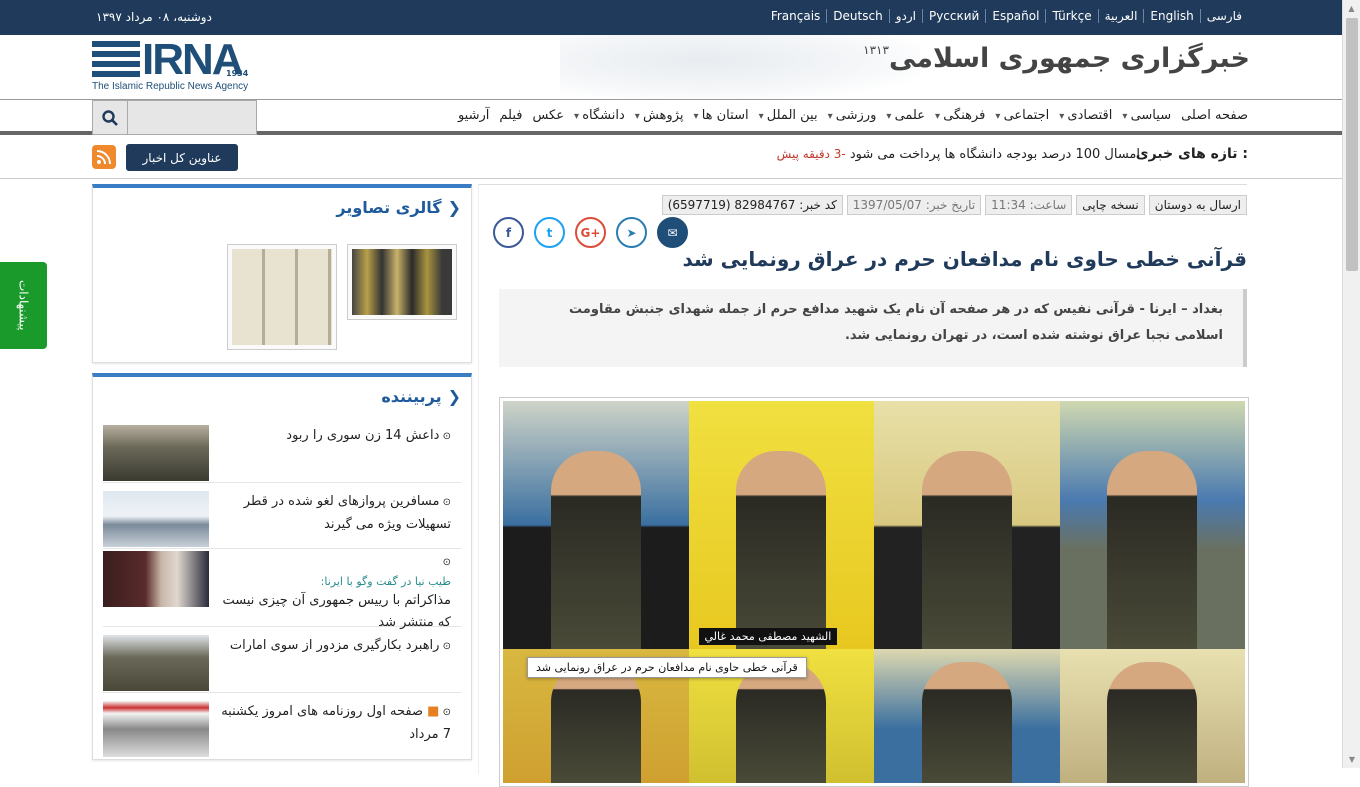 The image size is (1360, 787). Describe the element at coordinates (631, 232) in the screenshot. I see `telegram-icon: ➤` at that location.